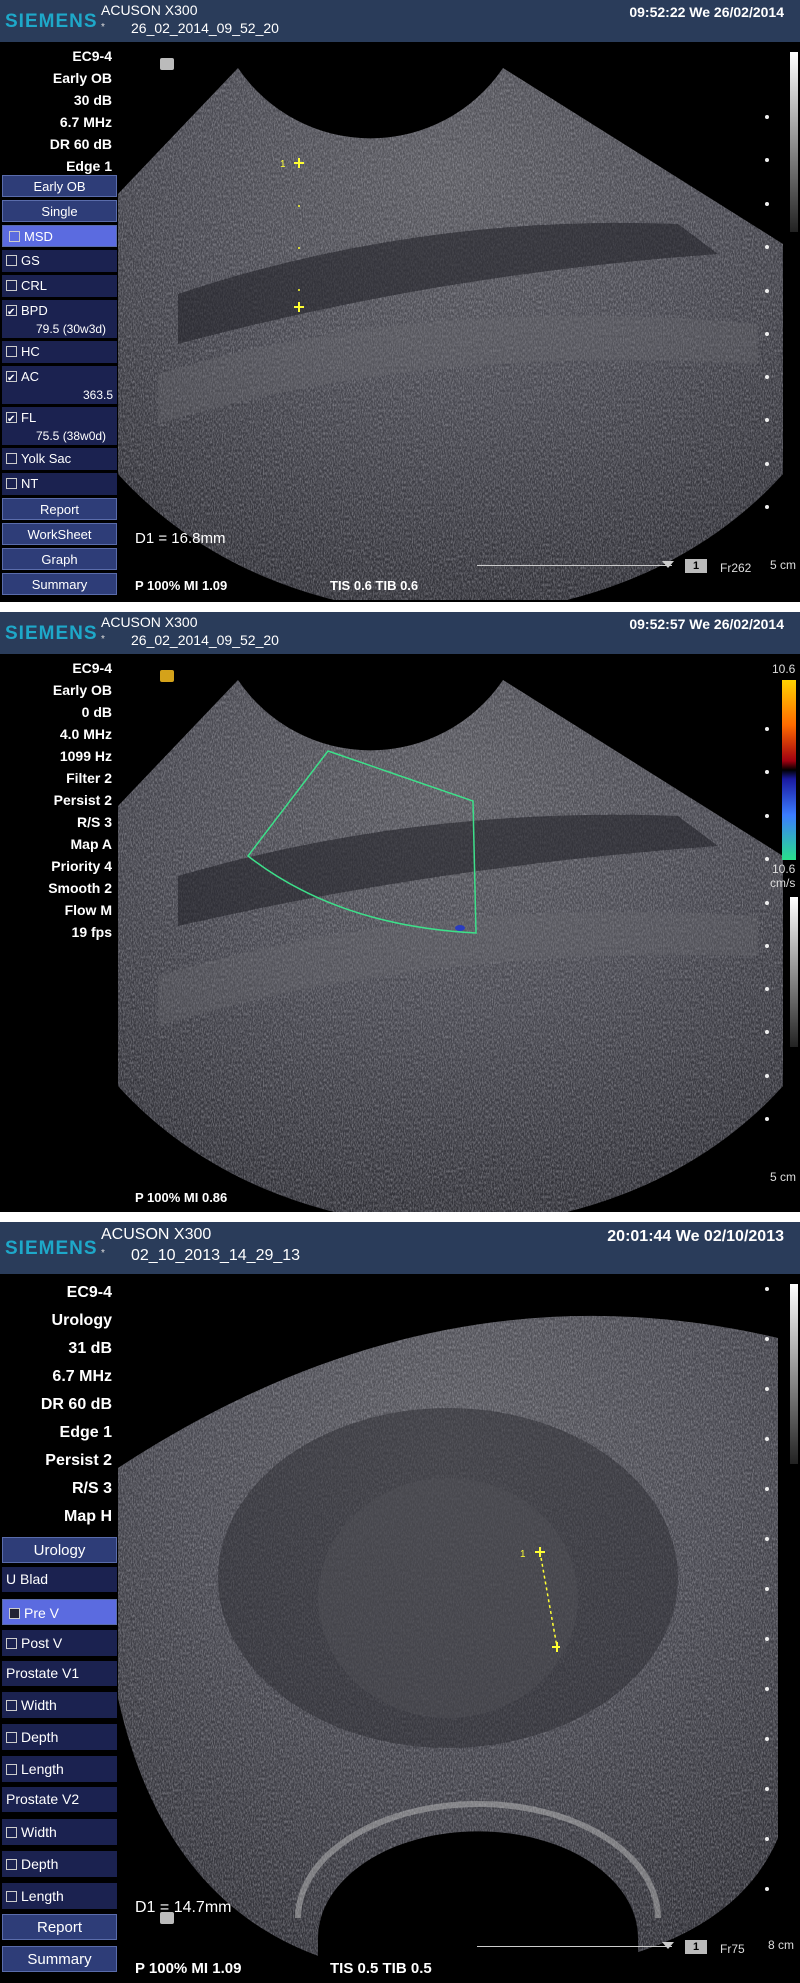  I want to click on menu-item-label: HC, so click(30, 351).